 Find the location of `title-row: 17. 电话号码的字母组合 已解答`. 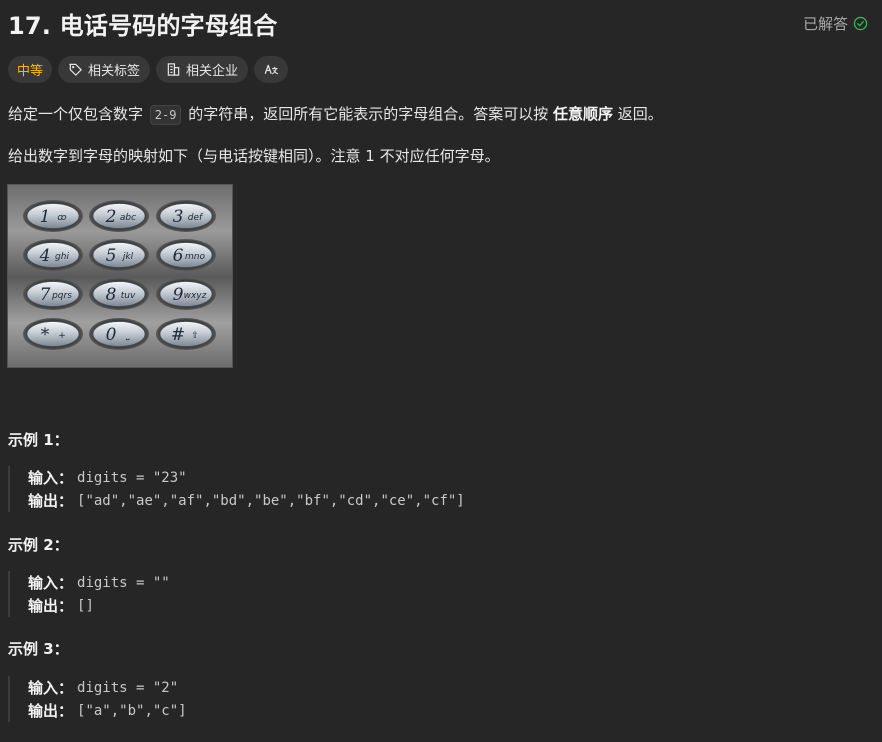

title-row: 17. 电话号码的字母组合 已解答 is located at coordinates (438, 23).